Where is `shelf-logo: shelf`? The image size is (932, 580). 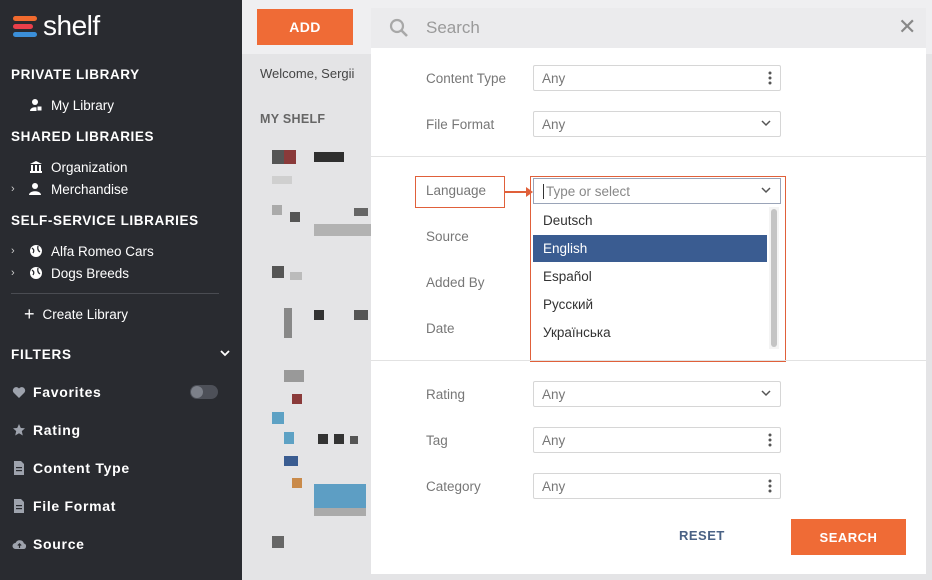
shelf-logo: shelf is located at coordinates (56, 26).